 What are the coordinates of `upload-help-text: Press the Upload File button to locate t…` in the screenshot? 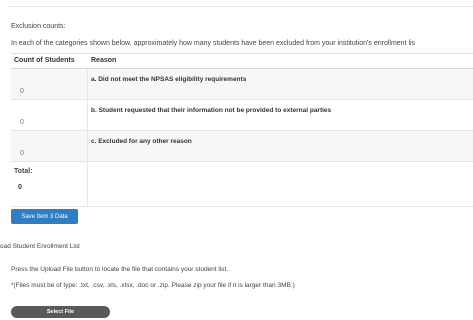 It's located at (120, 269).